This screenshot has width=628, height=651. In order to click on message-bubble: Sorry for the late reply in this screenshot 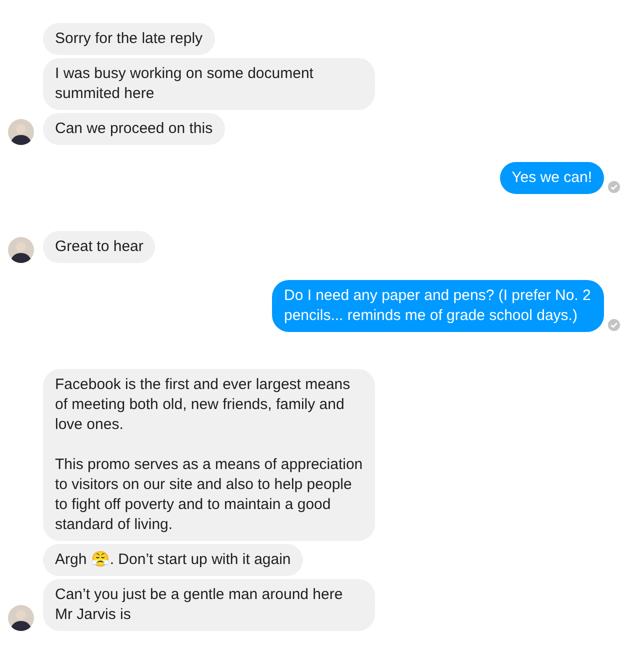, I will do `click(129, 39)`.